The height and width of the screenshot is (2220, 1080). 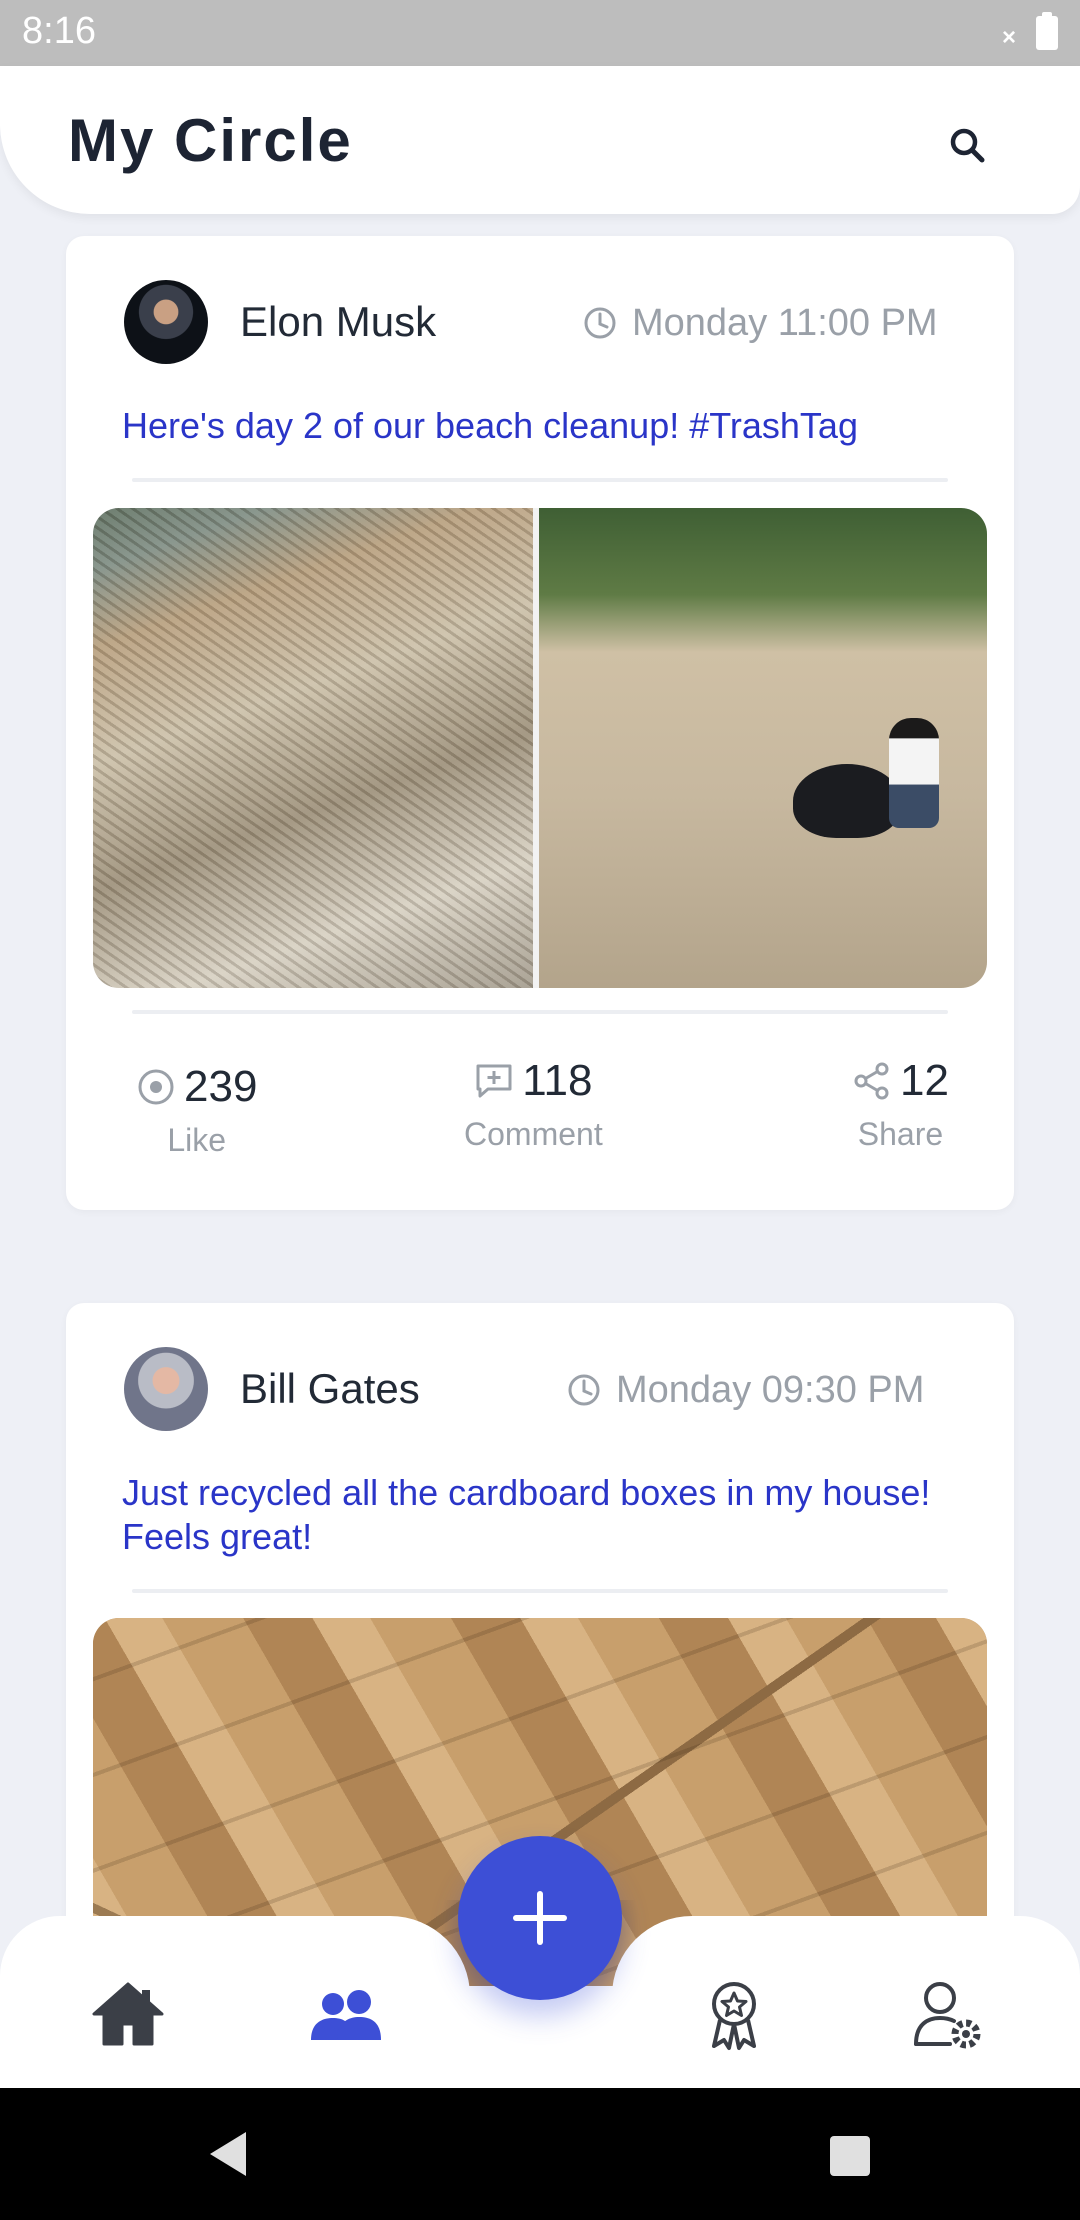 What do you see at coordinates (900, 1134) in the screenshot?
I see `share-label: Share` at bounding box center [900, 1134].